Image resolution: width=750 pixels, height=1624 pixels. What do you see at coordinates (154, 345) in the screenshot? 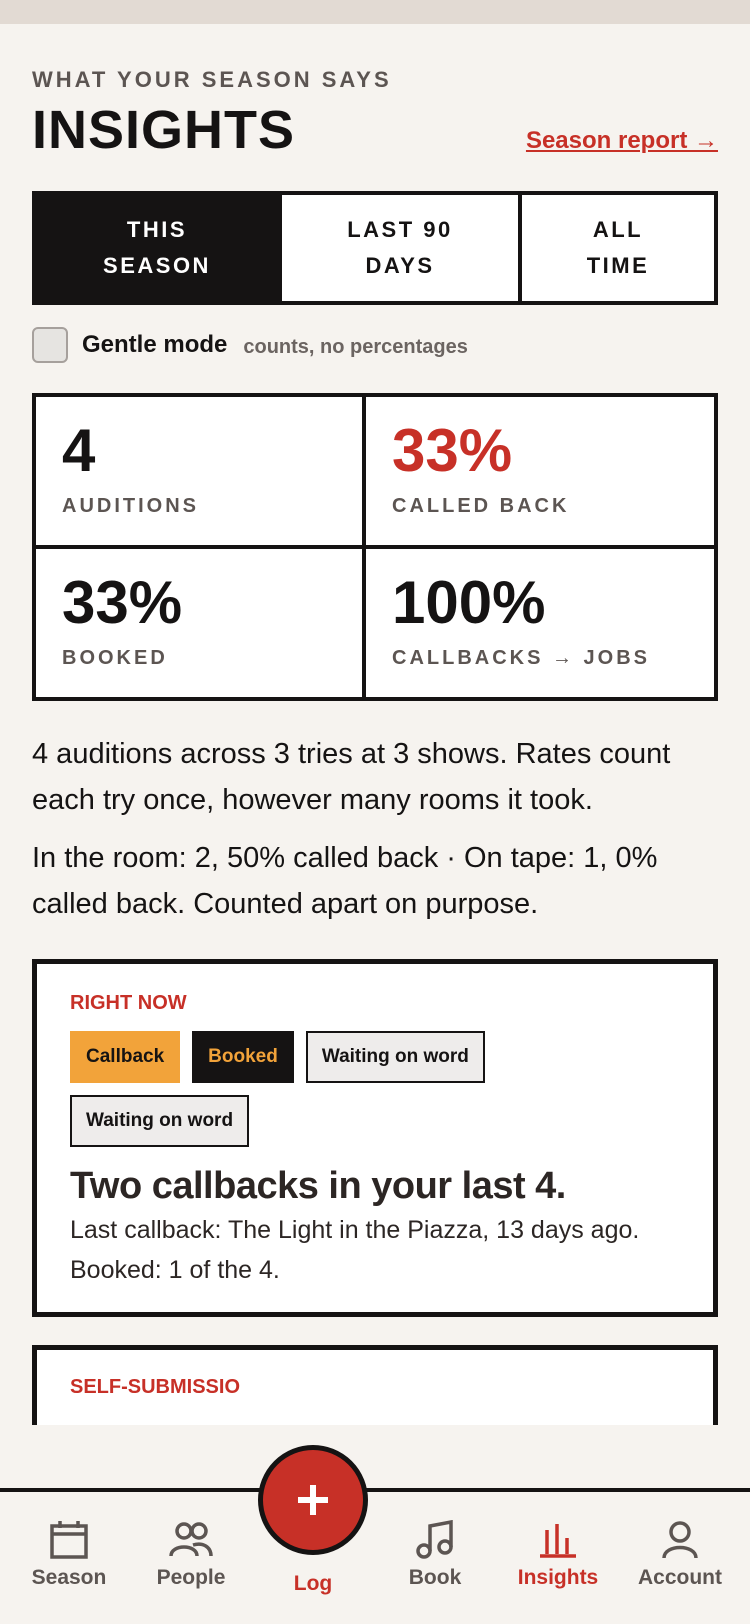
I see `gentle-mode-label: Gentle mode` at bounding box center [154, 345].